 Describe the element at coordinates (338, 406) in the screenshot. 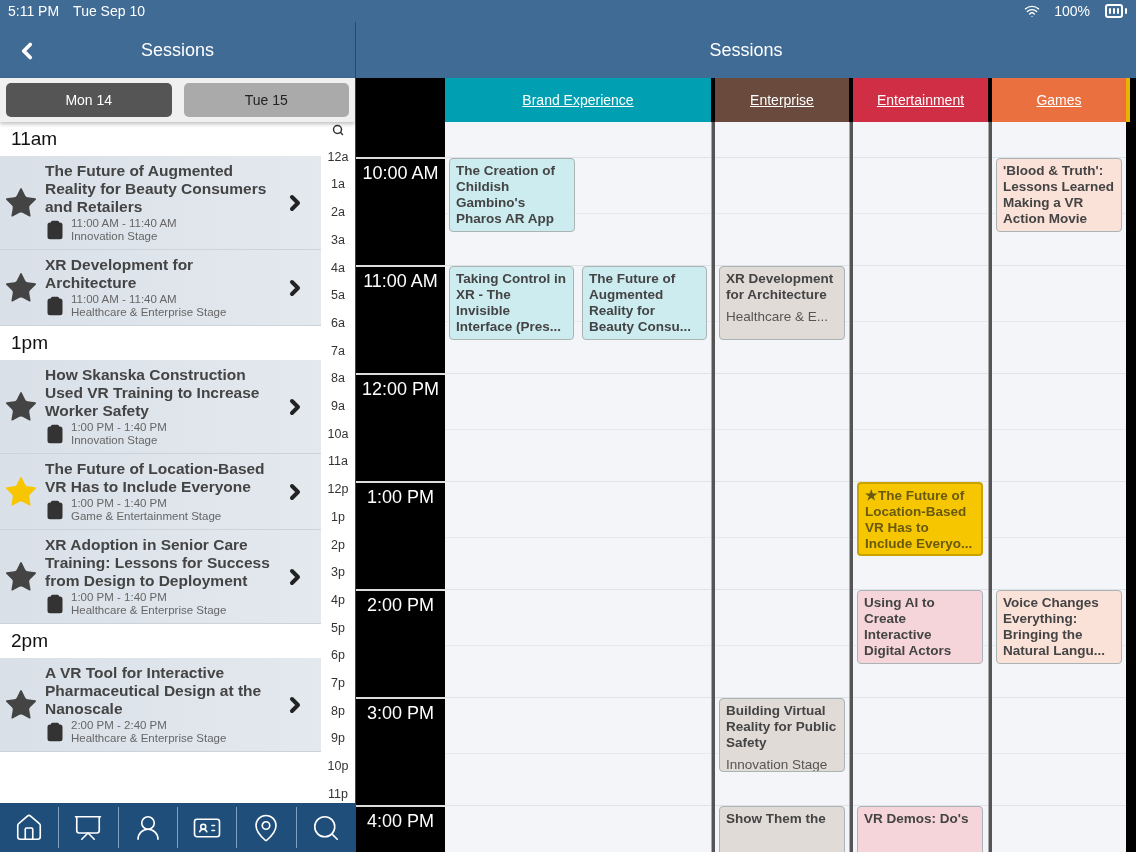

I see `index-letter: 9a` at that location.